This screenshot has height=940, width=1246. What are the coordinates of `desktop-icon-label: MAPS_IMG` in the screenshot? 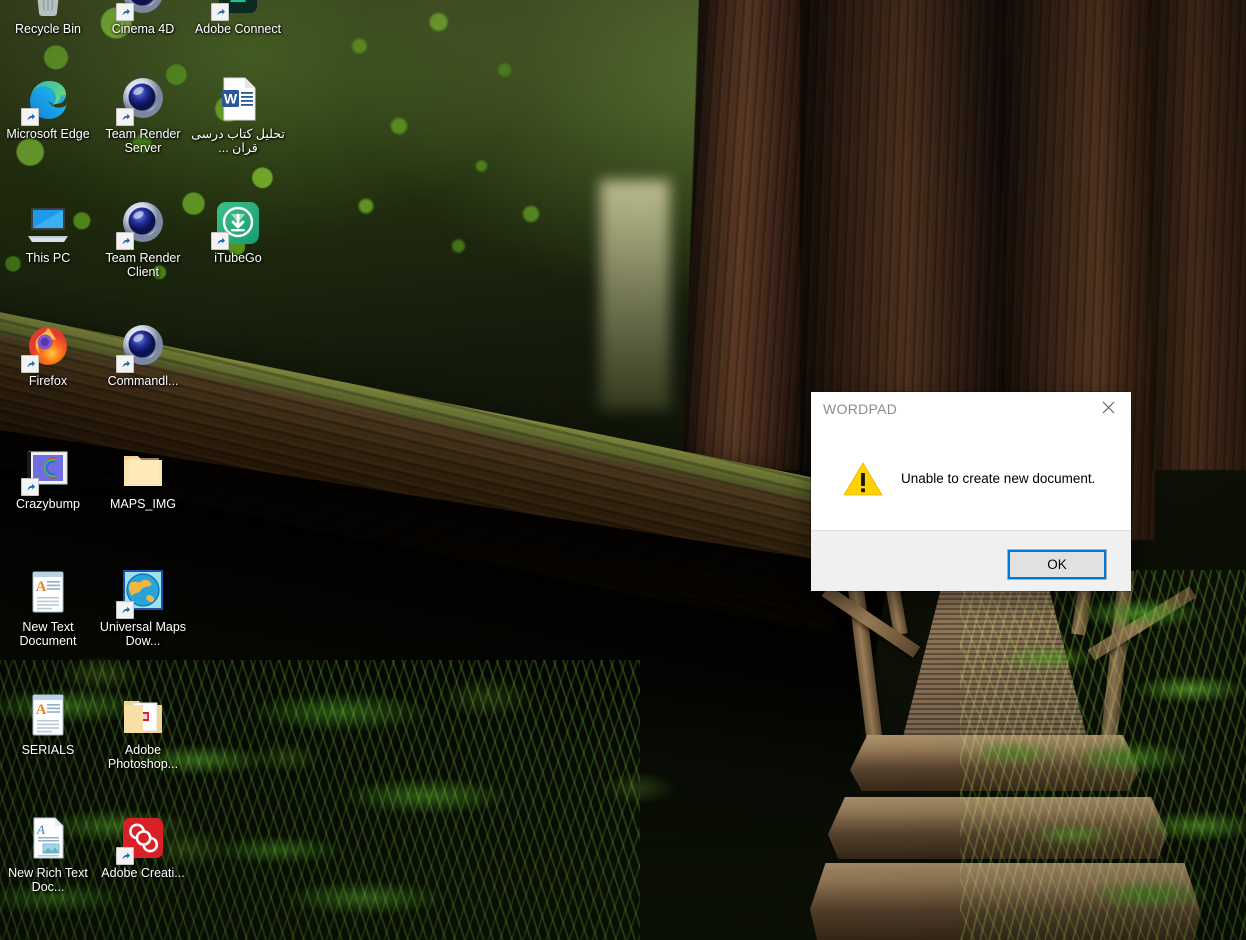 It's located at (143, 504).